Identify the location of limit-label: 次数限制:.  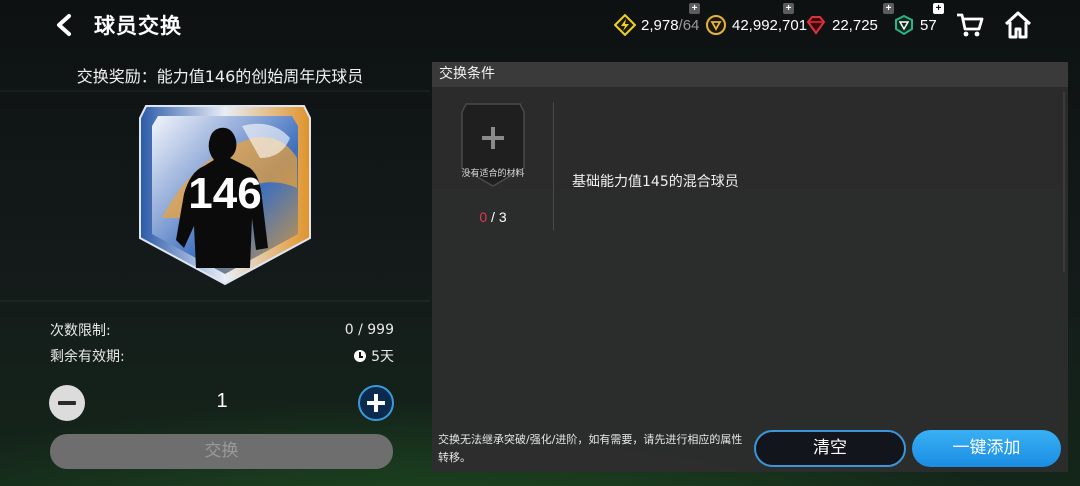
(80, 331).